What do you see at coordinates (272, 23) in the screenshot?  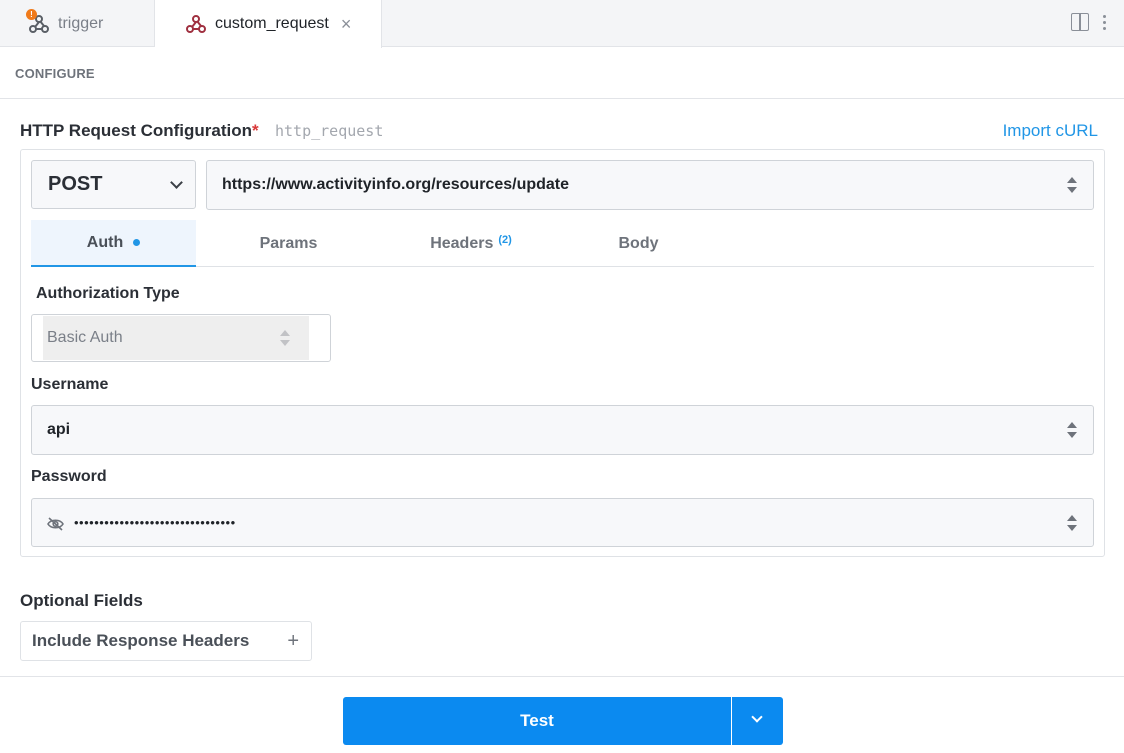 I see `tab-label: custom_request` at bounding box center [272, 23].